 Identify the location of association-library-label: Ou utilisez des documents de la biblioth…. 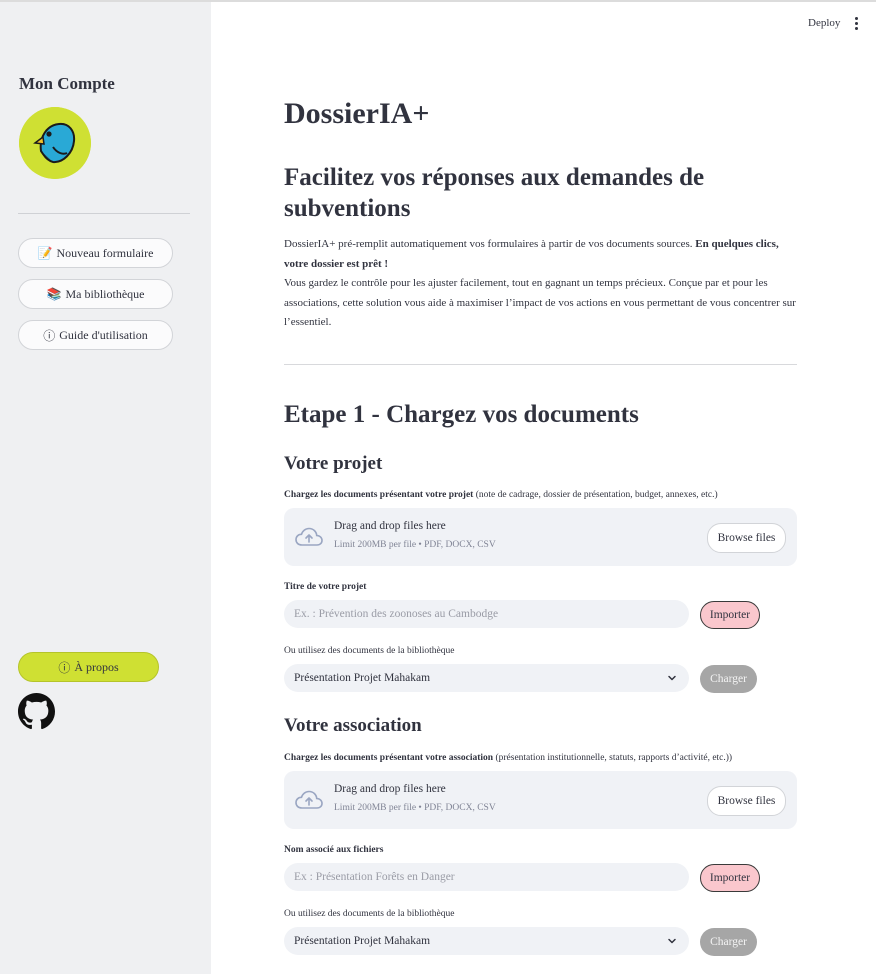
(369, 914).